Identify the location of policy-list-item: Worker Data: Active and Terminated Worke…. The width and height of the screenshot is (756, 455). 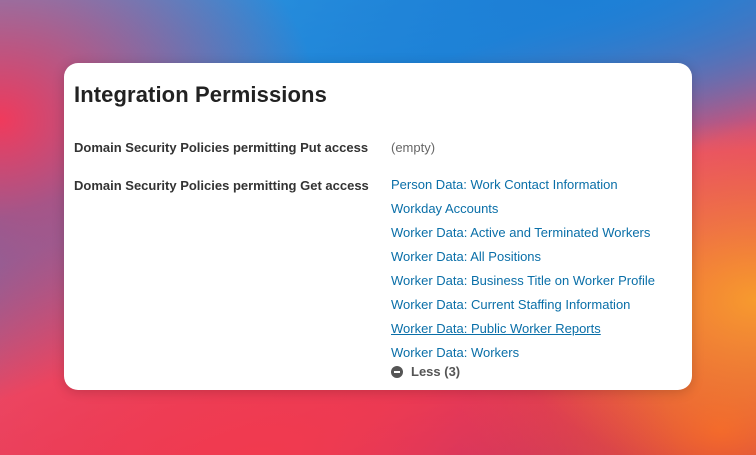
(523, 236).